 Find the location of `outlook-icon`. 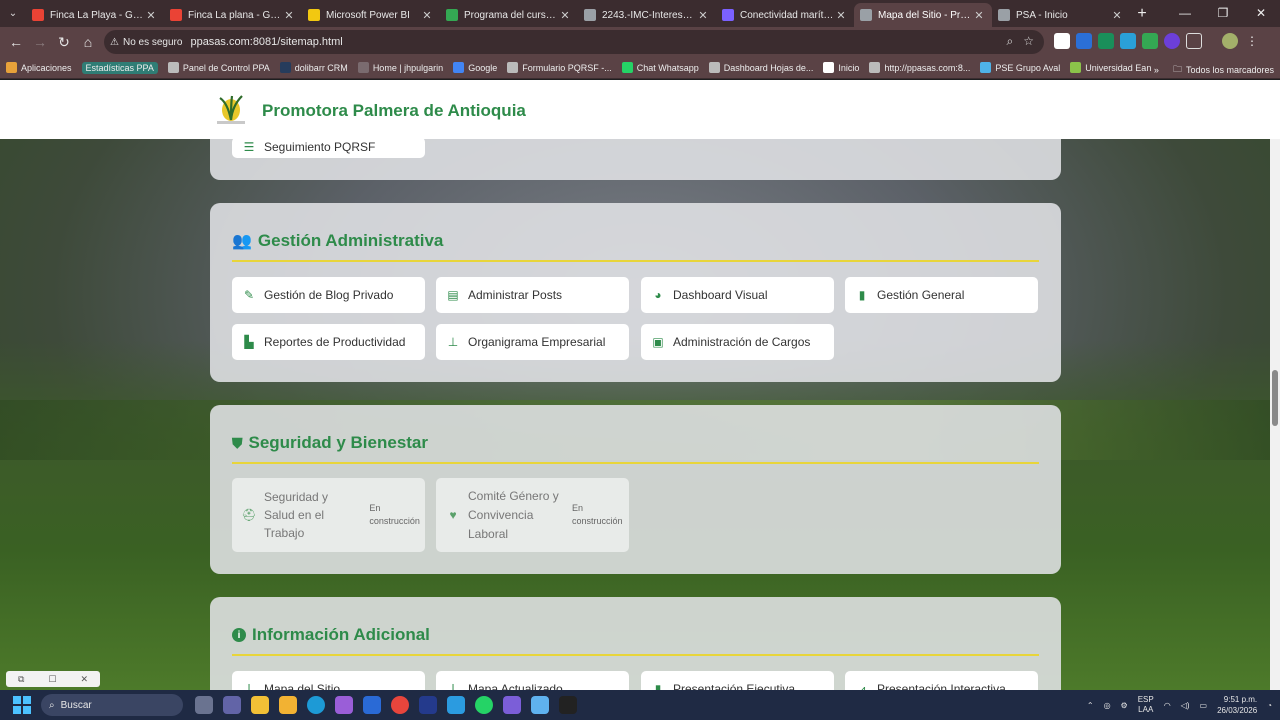

outlook-icon is located at coordinates (428, 705).